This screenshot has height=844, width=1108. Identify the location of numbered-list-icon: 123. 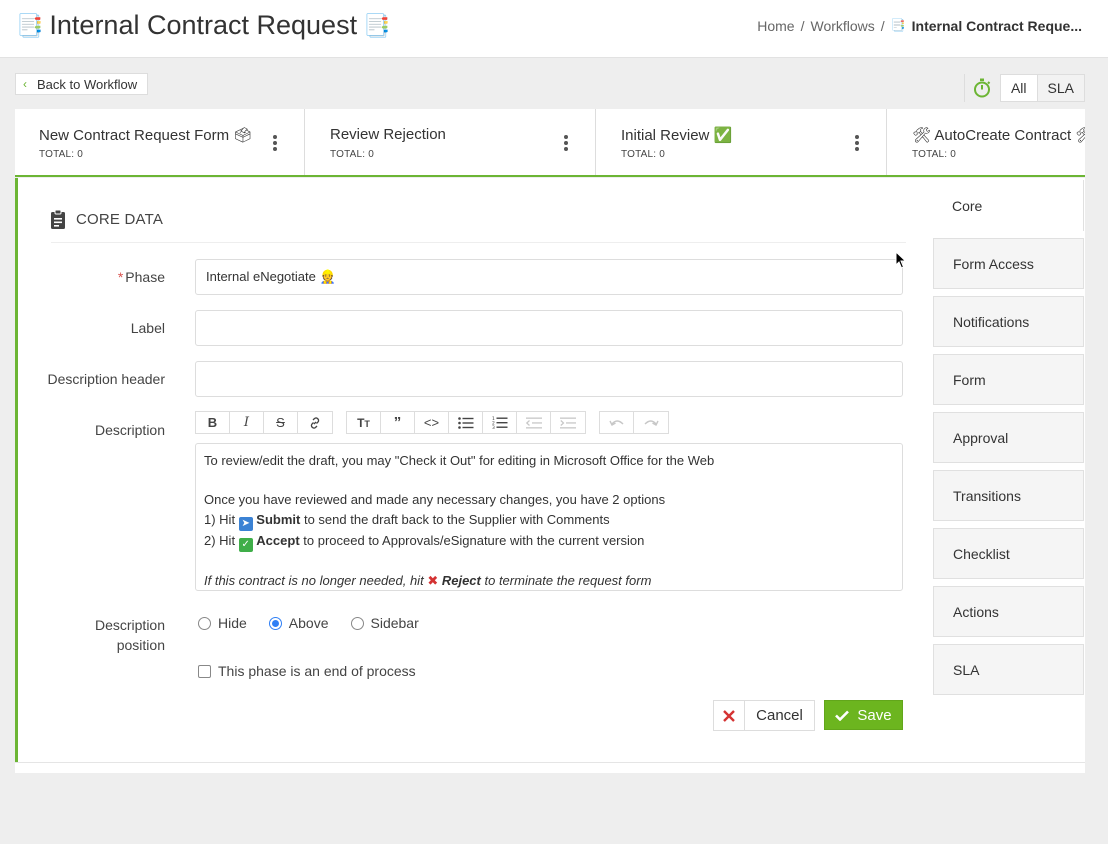
(499, 422).